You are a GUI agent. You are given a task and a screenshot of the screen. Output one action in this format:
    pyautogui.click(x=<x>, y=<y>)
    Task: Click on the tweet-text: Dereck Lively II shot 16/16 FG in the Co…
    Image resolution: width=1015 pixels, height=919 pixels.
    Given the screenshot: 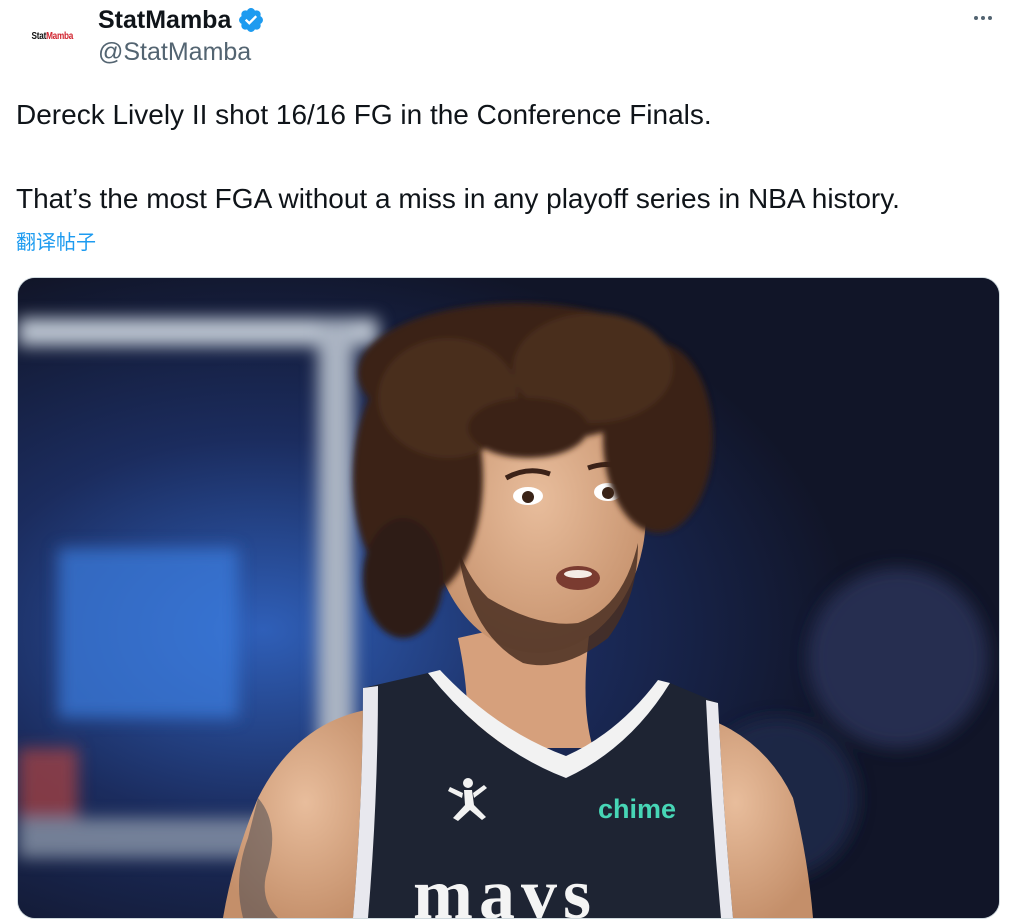 What is the action you would take?
    pyautogui.click(x=506, y=157)
    